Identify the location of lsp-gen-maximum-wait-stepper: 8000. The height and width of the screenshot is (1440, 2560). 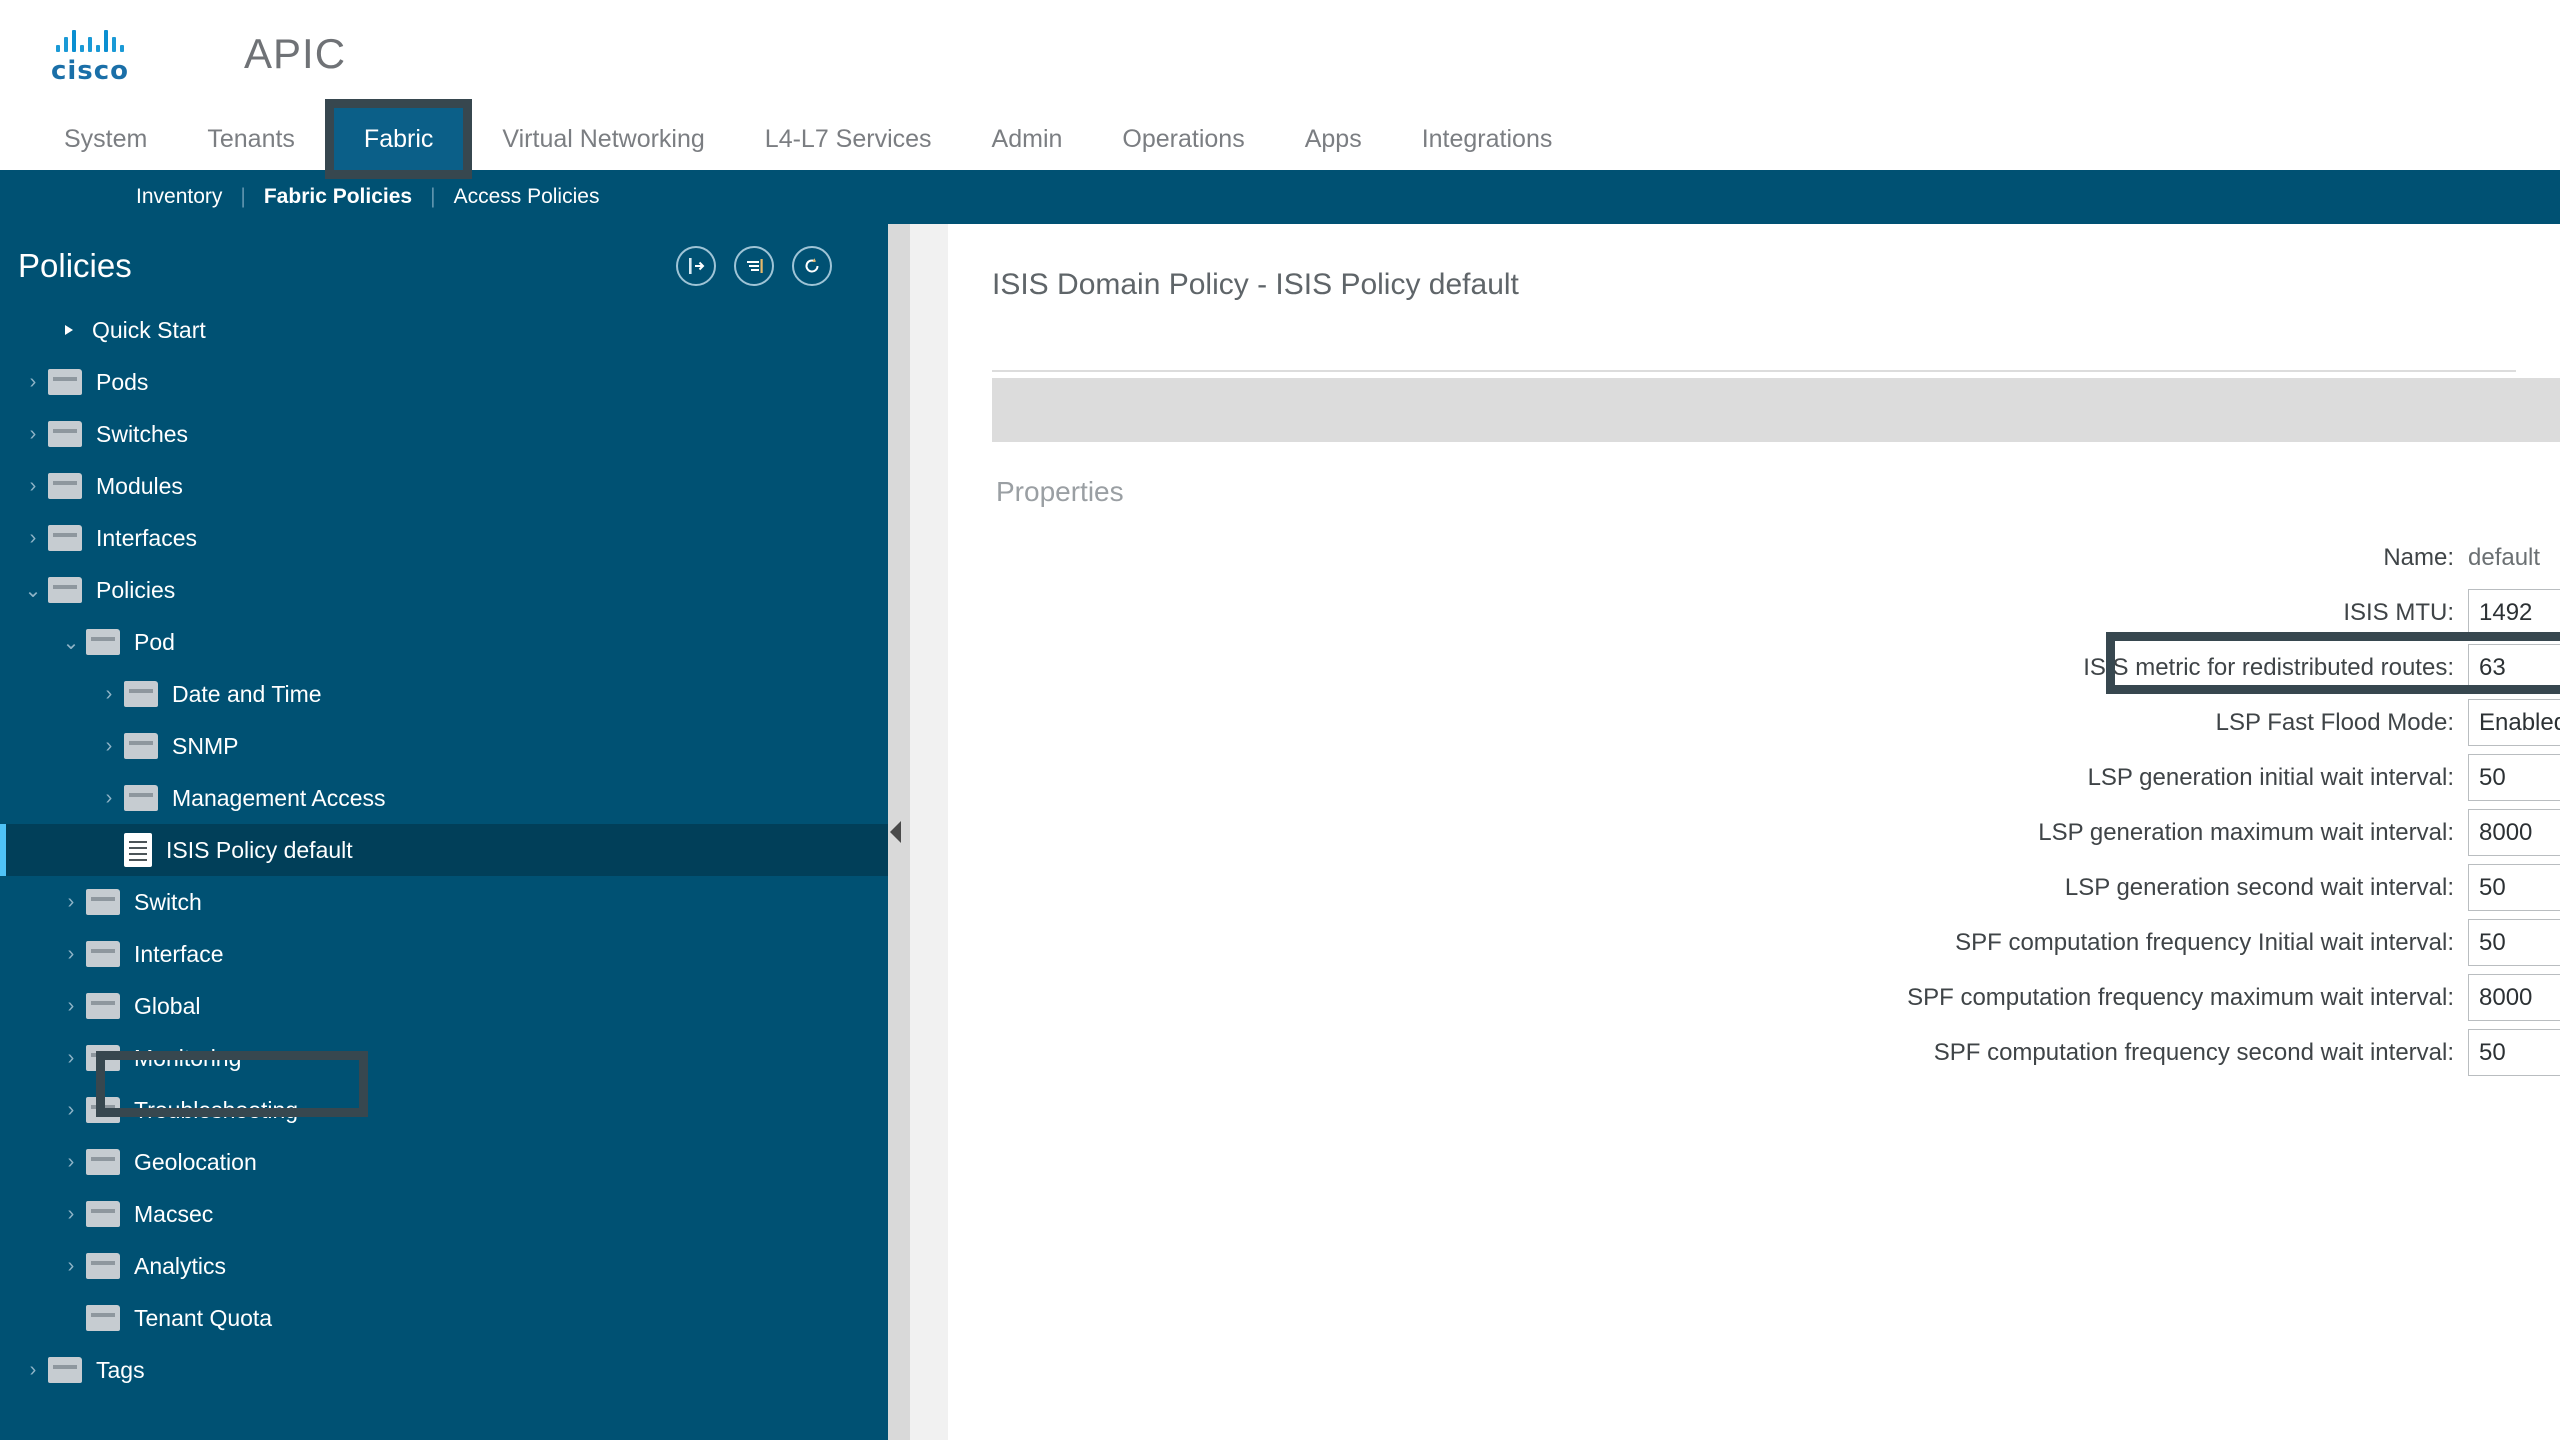
(2514, 832).